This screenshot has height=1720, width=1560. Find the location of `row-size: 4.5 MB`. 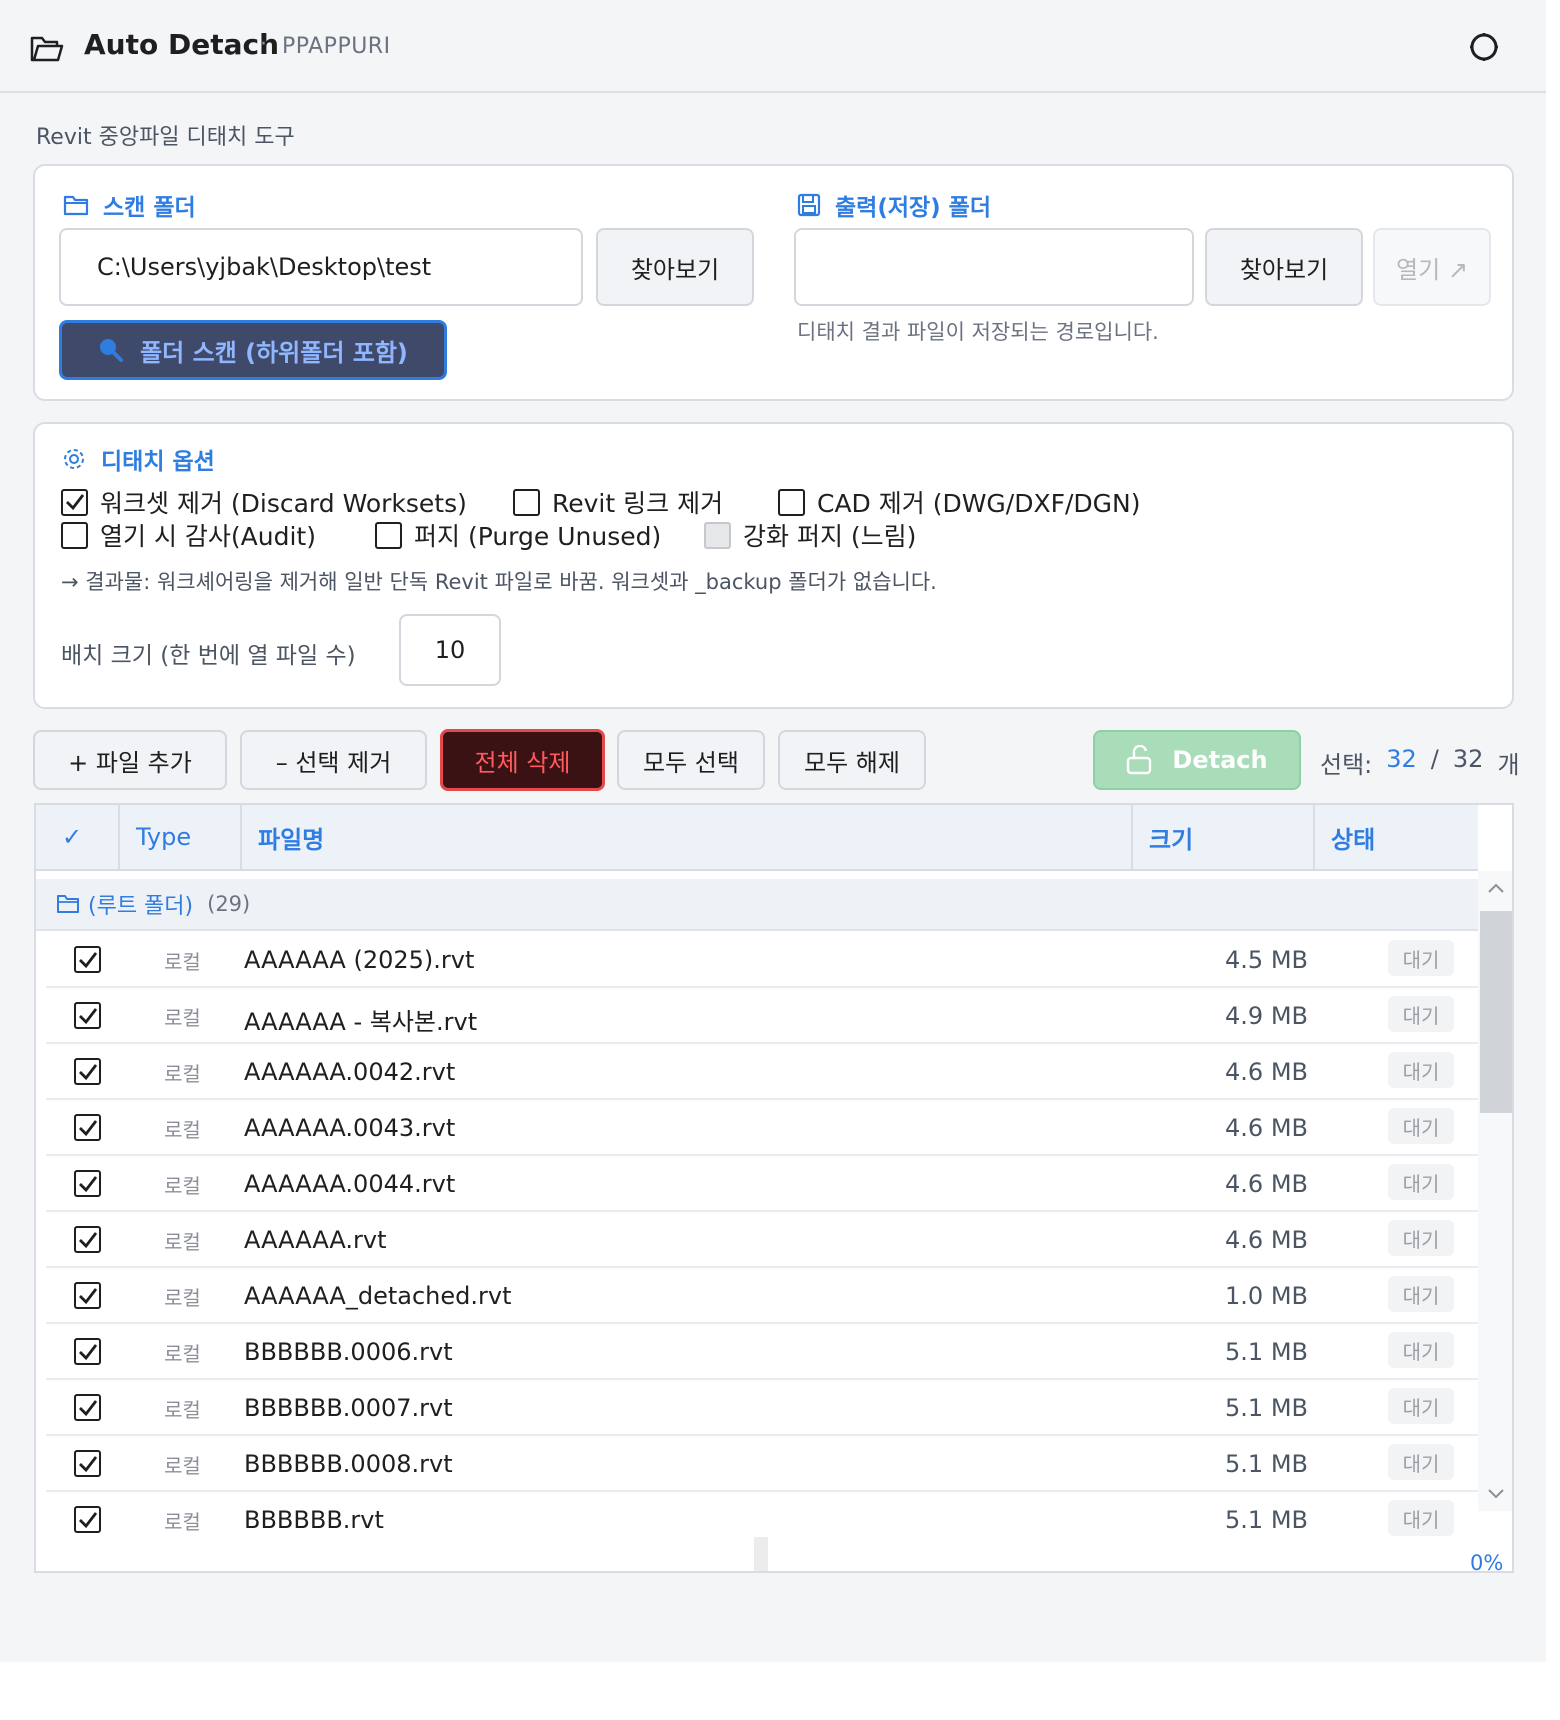

row-size: 4.5 MB is located at coordinates (1266, 960).